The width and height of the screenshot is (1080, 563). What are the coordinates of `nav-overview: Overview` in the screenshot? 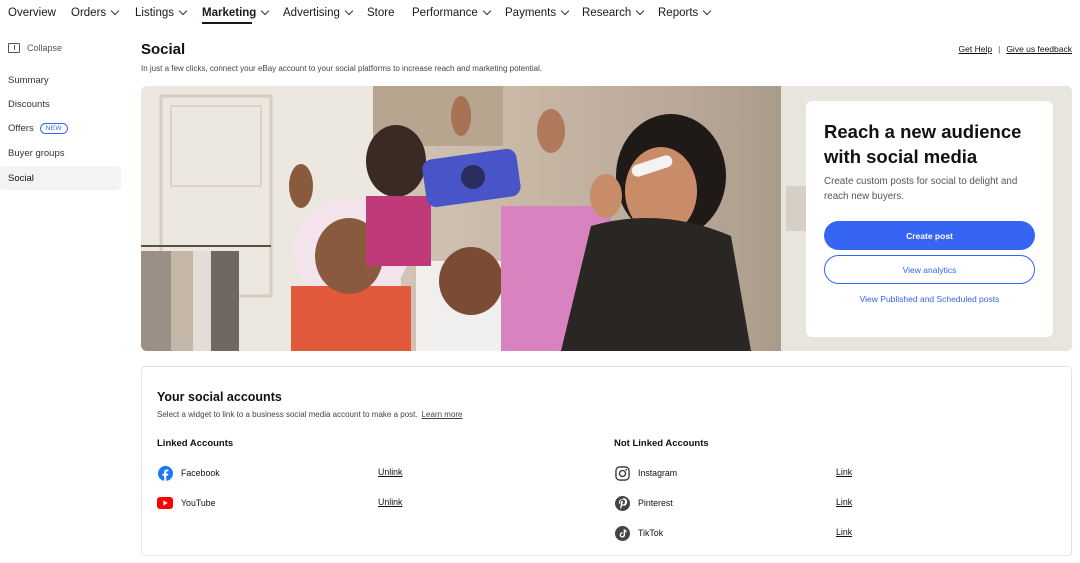 It's located at (32, 13).